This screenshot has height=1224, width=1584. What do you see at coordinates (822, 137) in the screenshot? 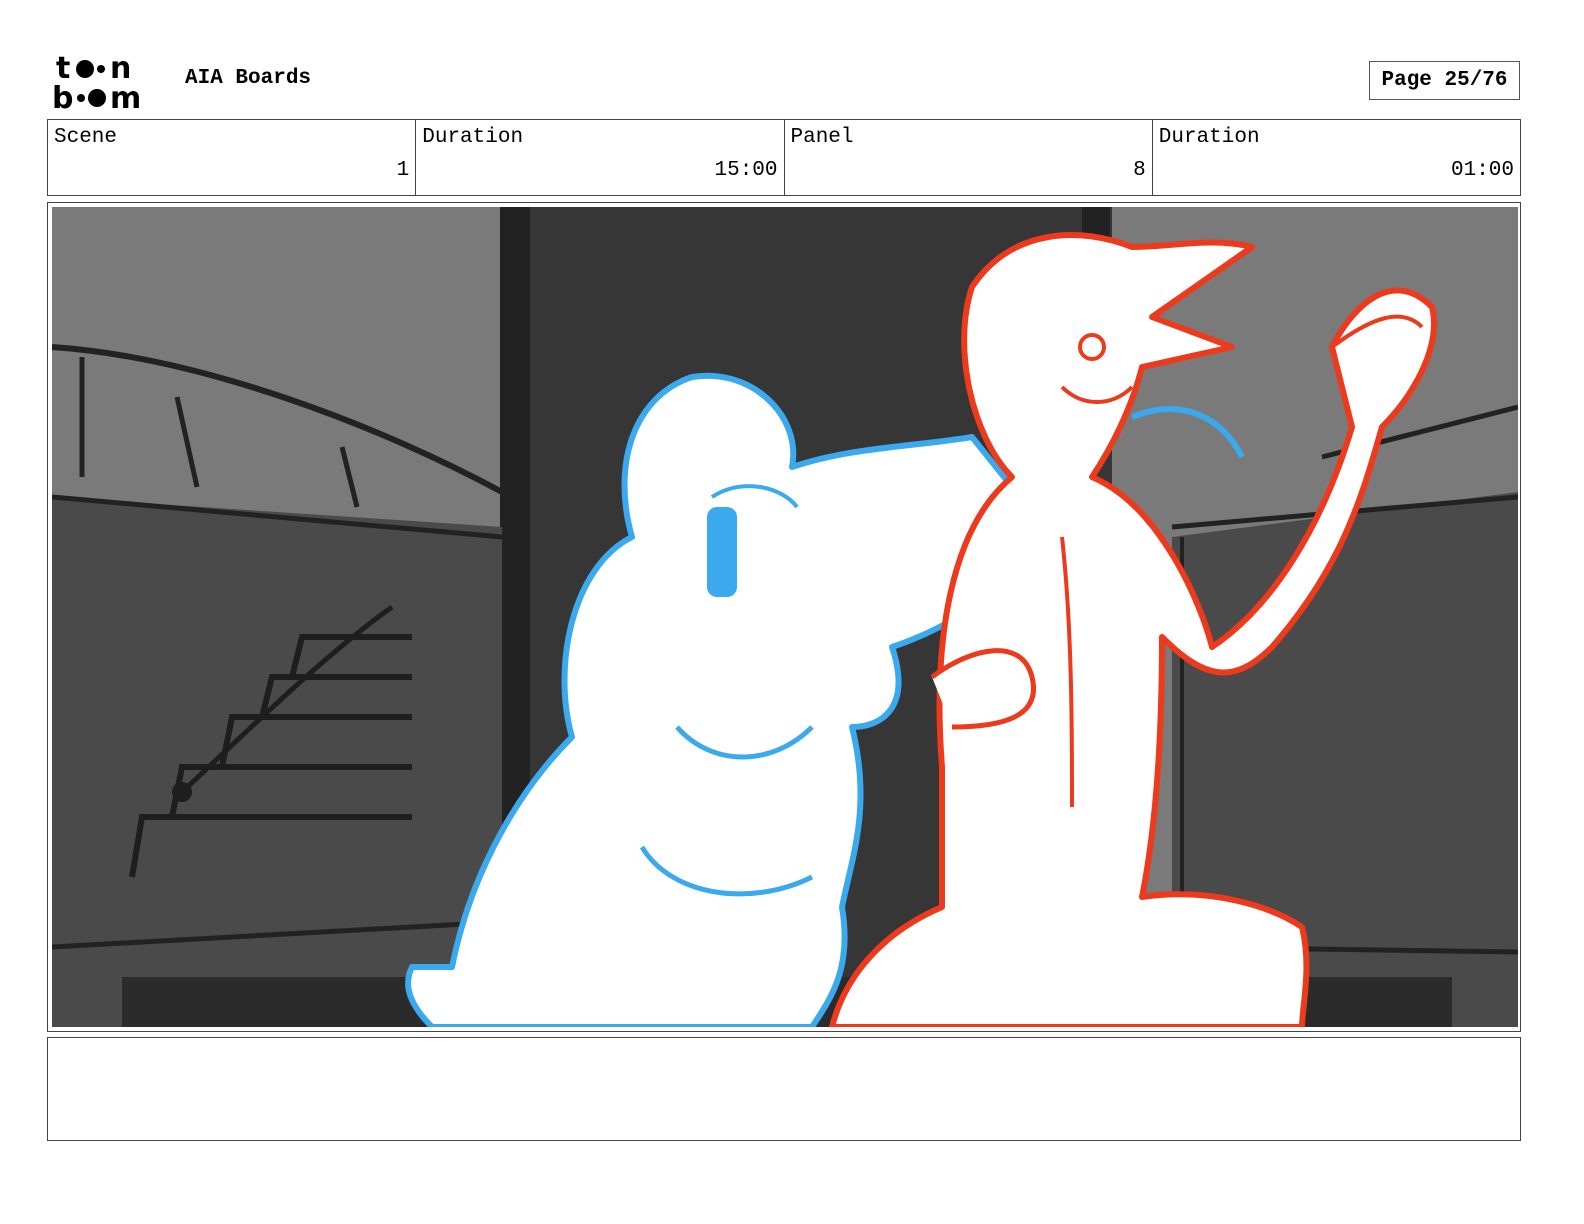
I see `panel-label: Panel` at bounding box center [822, 137].